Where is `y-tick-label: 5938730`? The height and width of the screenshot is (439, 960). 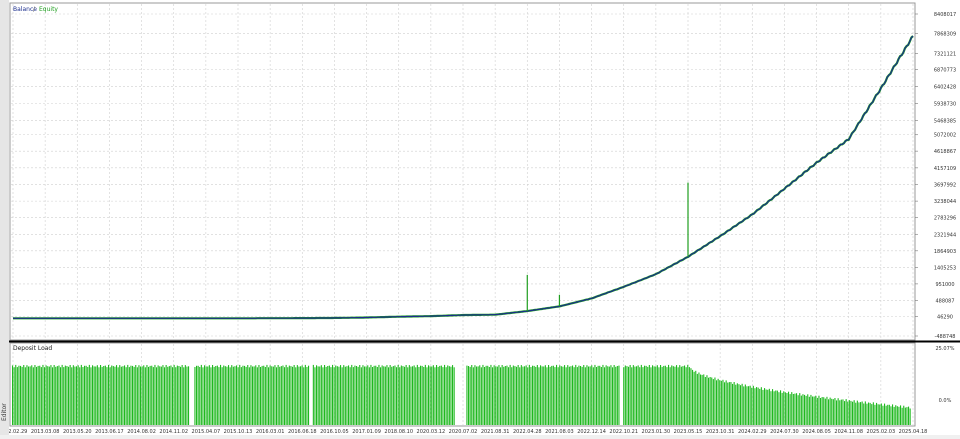 y-tick-label: 5938730 is located at coordinates (945, 104).